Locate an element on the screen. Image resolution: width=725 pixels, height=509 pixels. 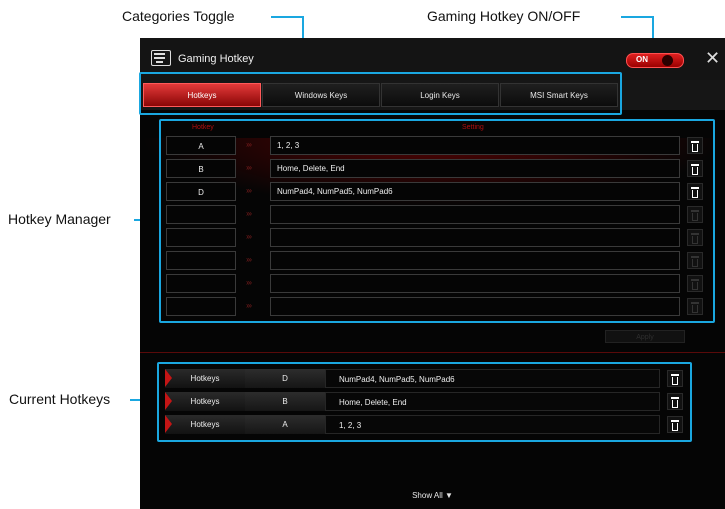
apply-button: Apply is located at coordinates (645, 336).